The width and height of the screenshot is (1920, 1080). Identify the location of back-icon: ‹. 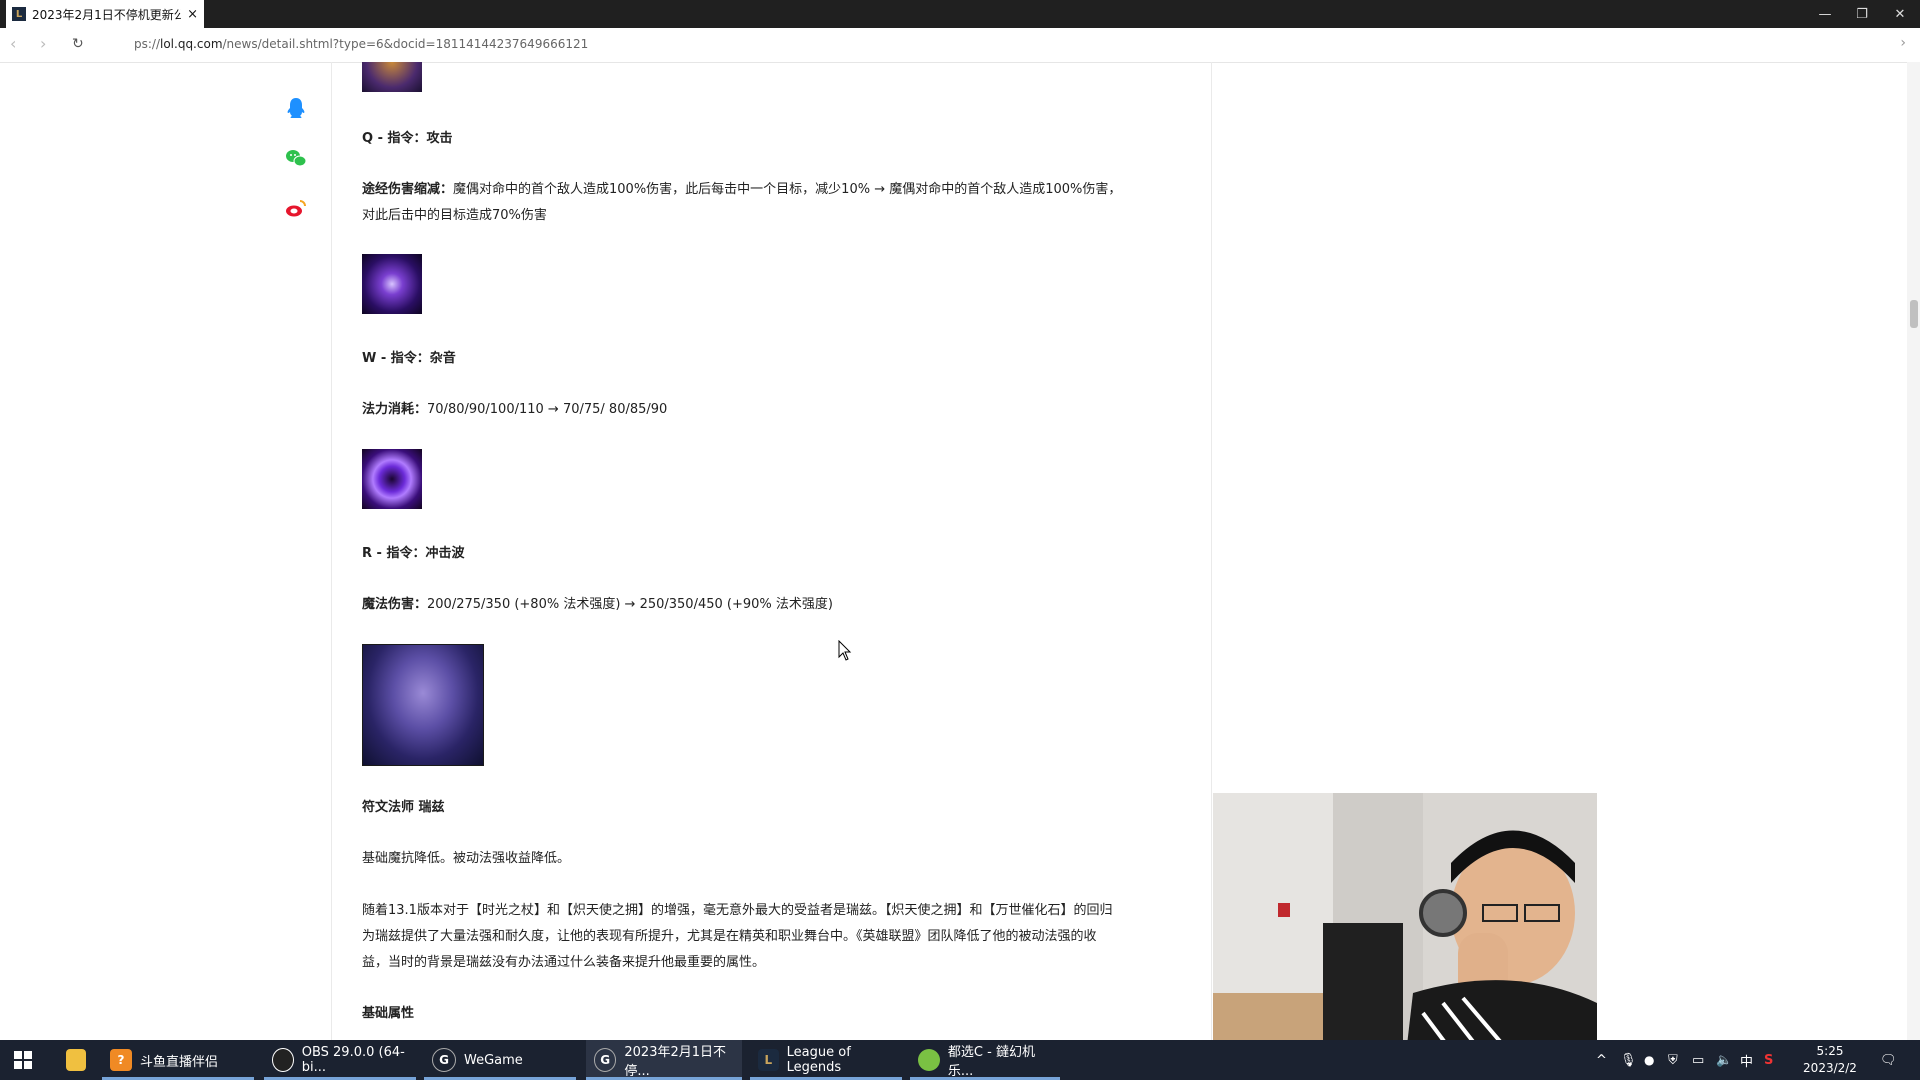
(13, 43).